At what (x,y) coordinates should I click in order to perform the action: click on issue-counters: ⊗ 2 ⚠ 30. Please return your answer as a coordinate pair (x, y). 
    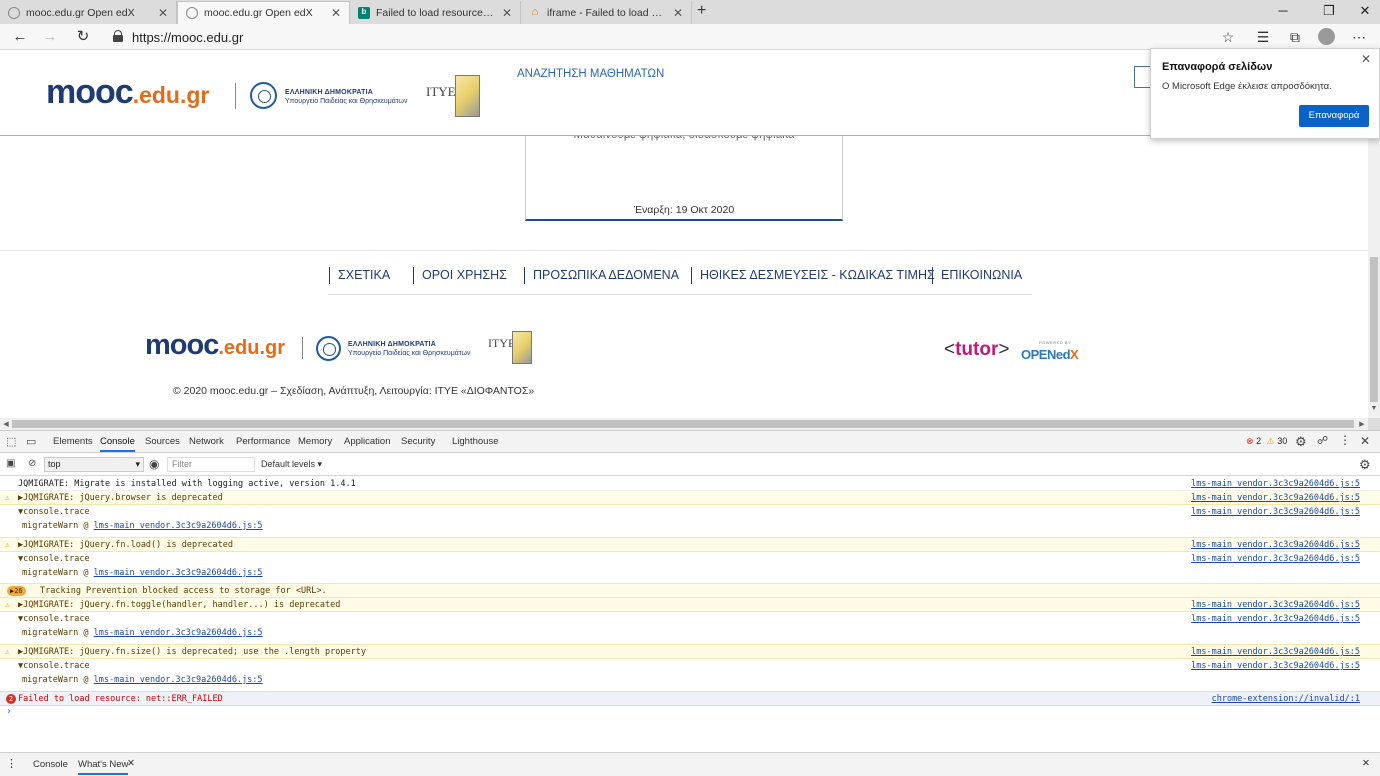
    Looking at the image, I should click on (1266, 441).